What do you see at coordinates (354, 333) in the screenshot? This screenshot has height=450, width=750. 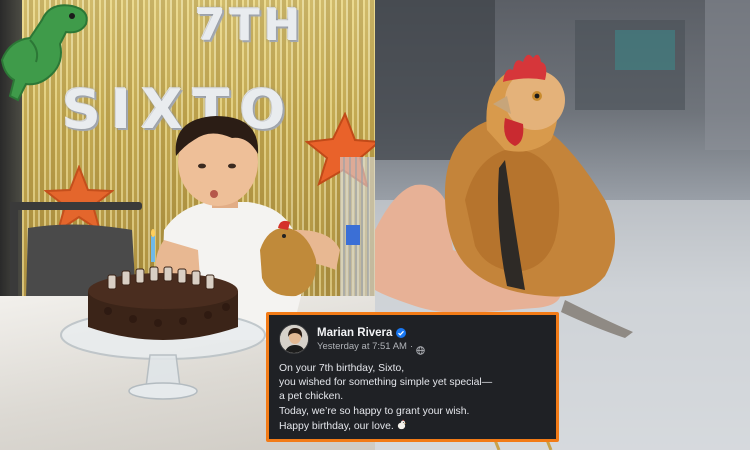 I see `author-name: Marian Rivera` at bounding box center [354, 333].